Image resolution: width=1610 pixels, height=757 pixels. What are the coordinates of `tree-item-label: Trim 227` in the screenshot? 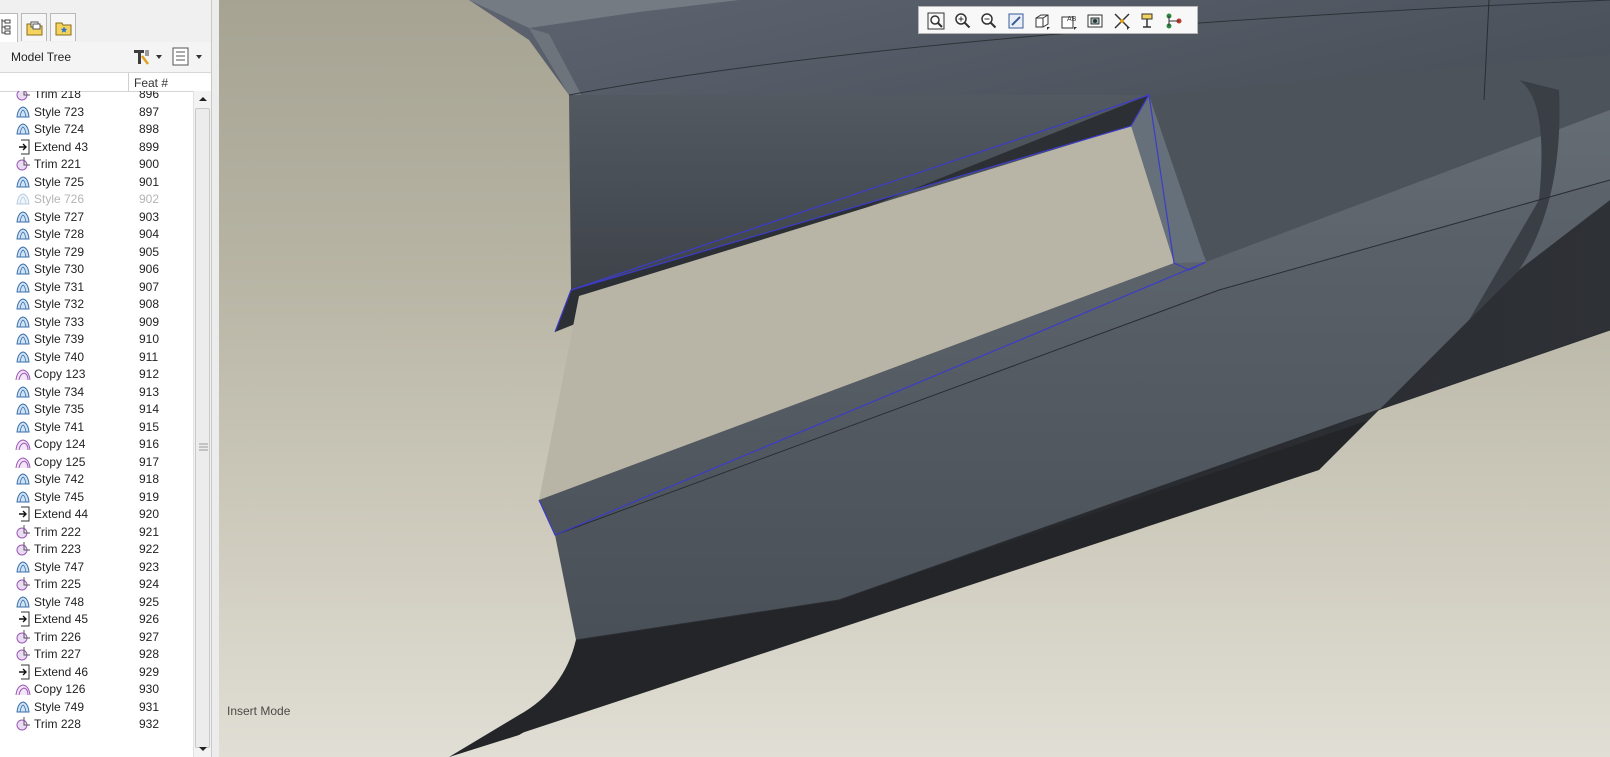 It's located at (57, 654).